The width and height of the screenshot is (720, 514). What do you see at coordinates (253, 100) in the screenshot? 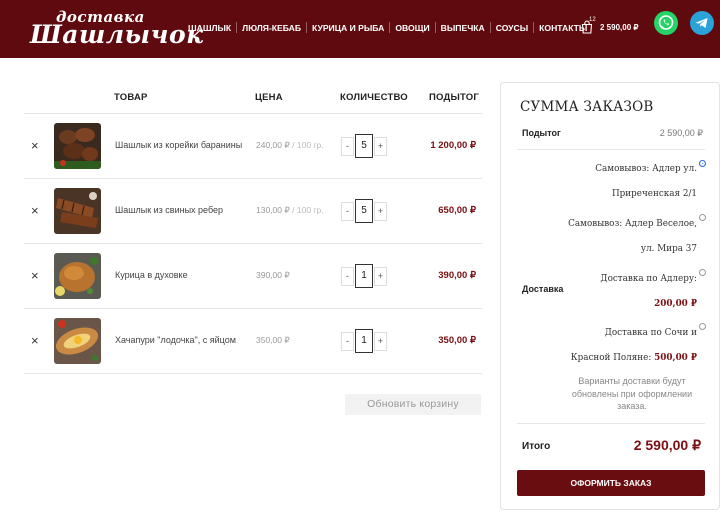
I see `cart-table-header: ТОВАР ЦЕНА КОЛИЧЕСТВО ПОДЫТОГ` at bounding box center [253, 100].